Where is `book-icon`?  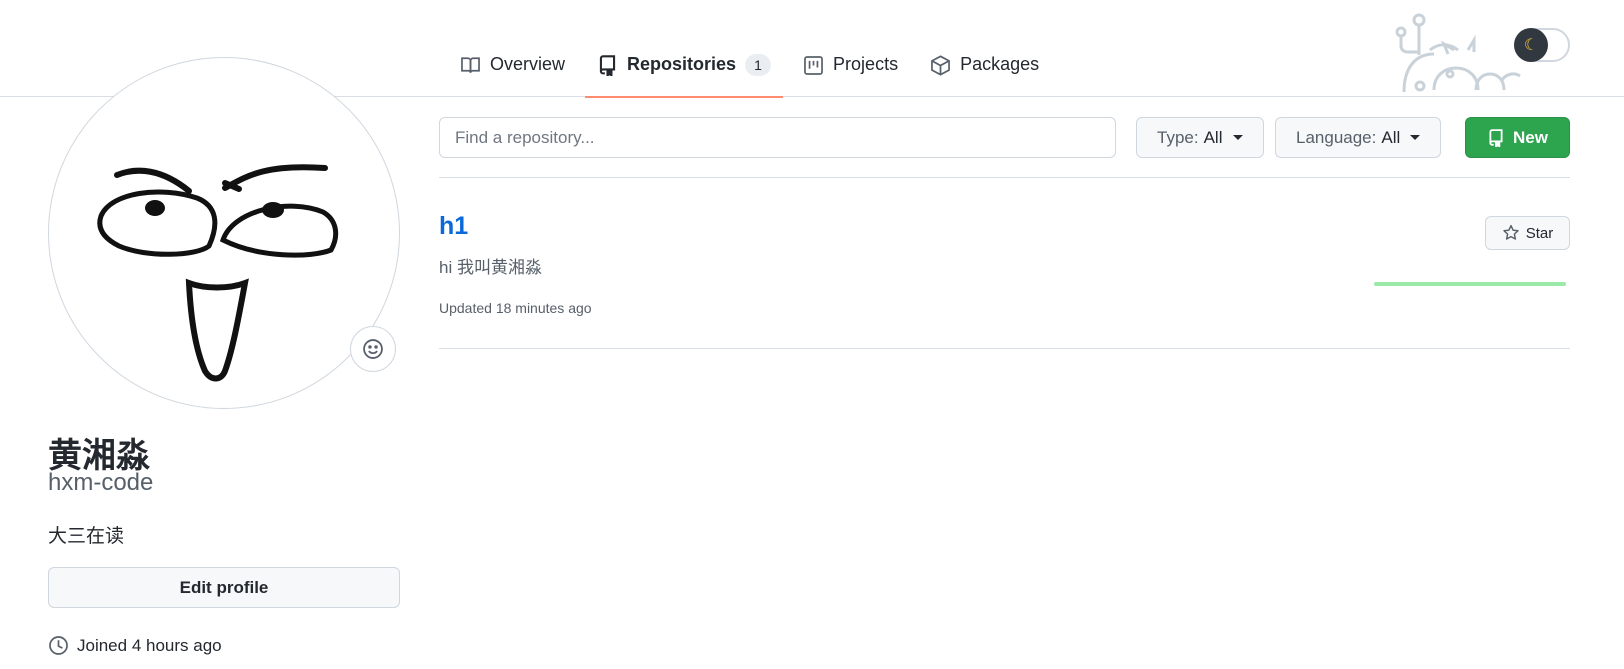 book-icon is located at coordinates (470, 65).